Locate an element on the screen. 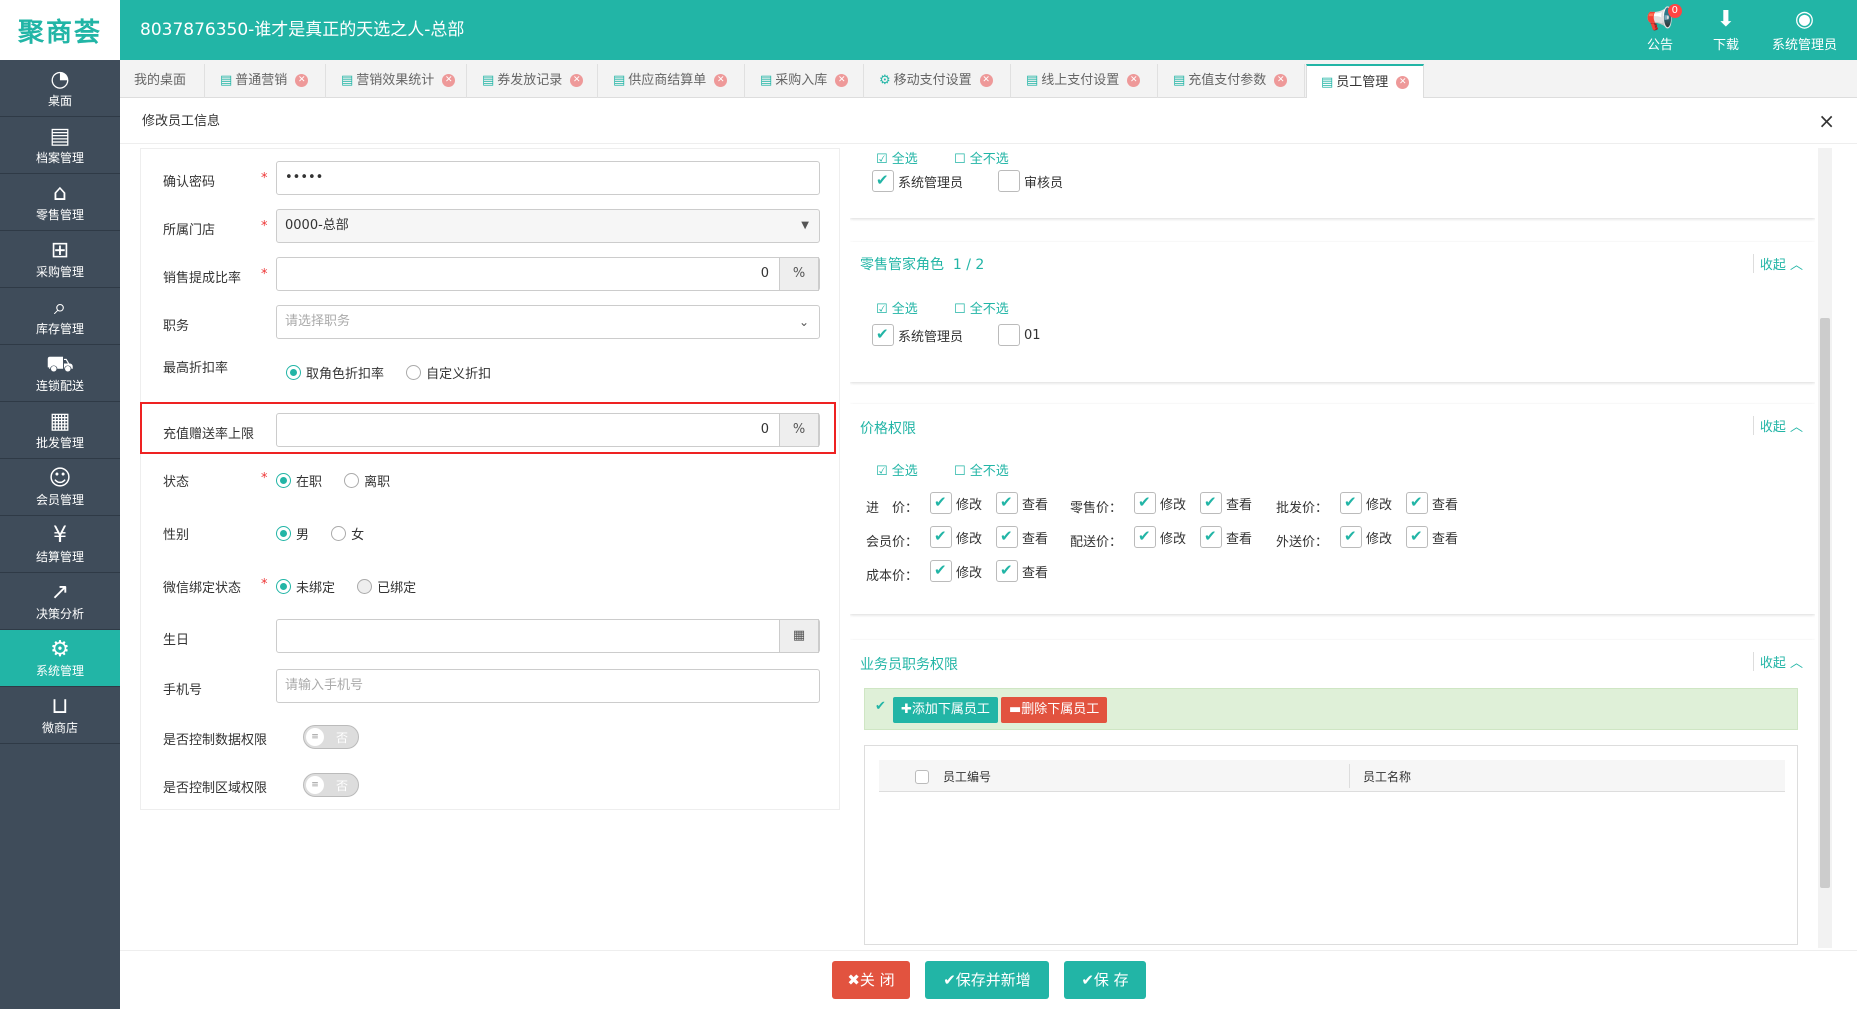  sidebar-item-desktop: ◔ 桌面 is located at coordinates (60, 88).